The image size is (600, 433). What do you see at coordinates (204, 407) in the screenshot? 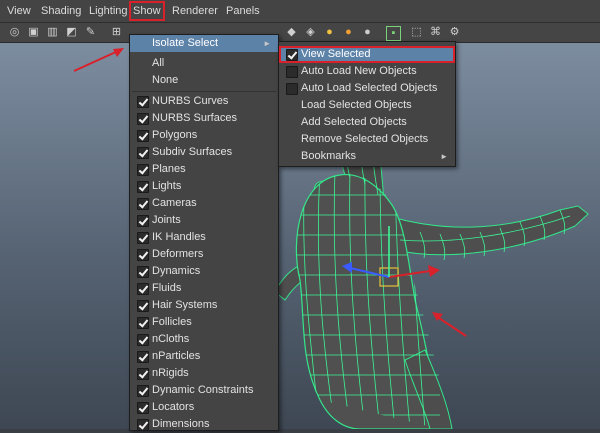
I see `show-menu-item: Locators` at bounding box center [204, 407].